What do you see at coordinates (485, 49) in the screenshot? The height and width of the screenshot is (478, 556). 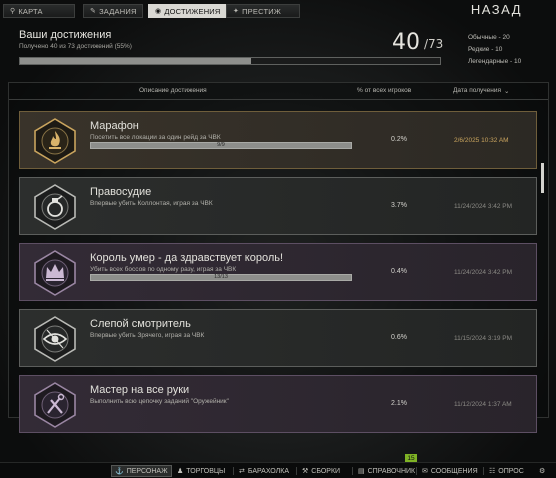 I see `rarity-rare-count: Редкие - 10` at bounding box center [485, 49].